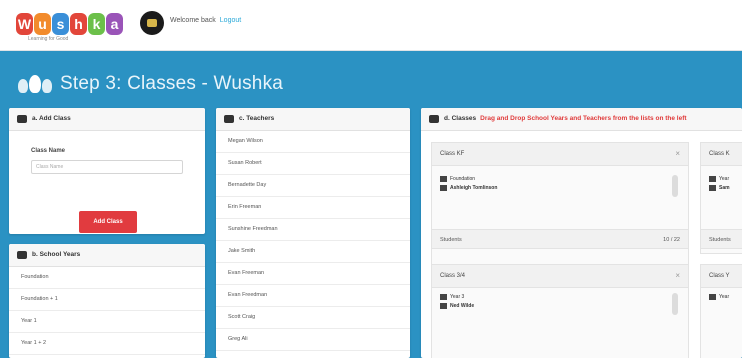  I want to click on class-card: Class Y Year, so click(721, 311).